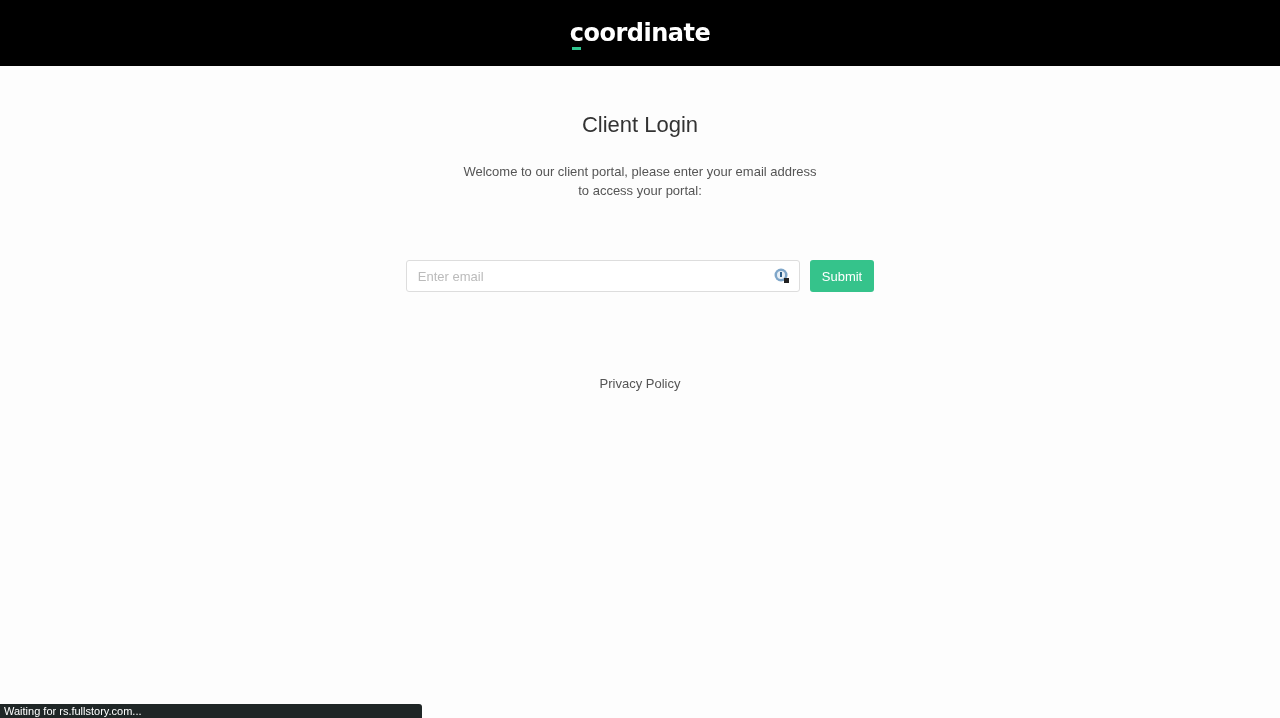  What do you see at coordinates (602, 276) in the screenshot?
I see `email-field: Enter email` at bounding box center [602, 276].